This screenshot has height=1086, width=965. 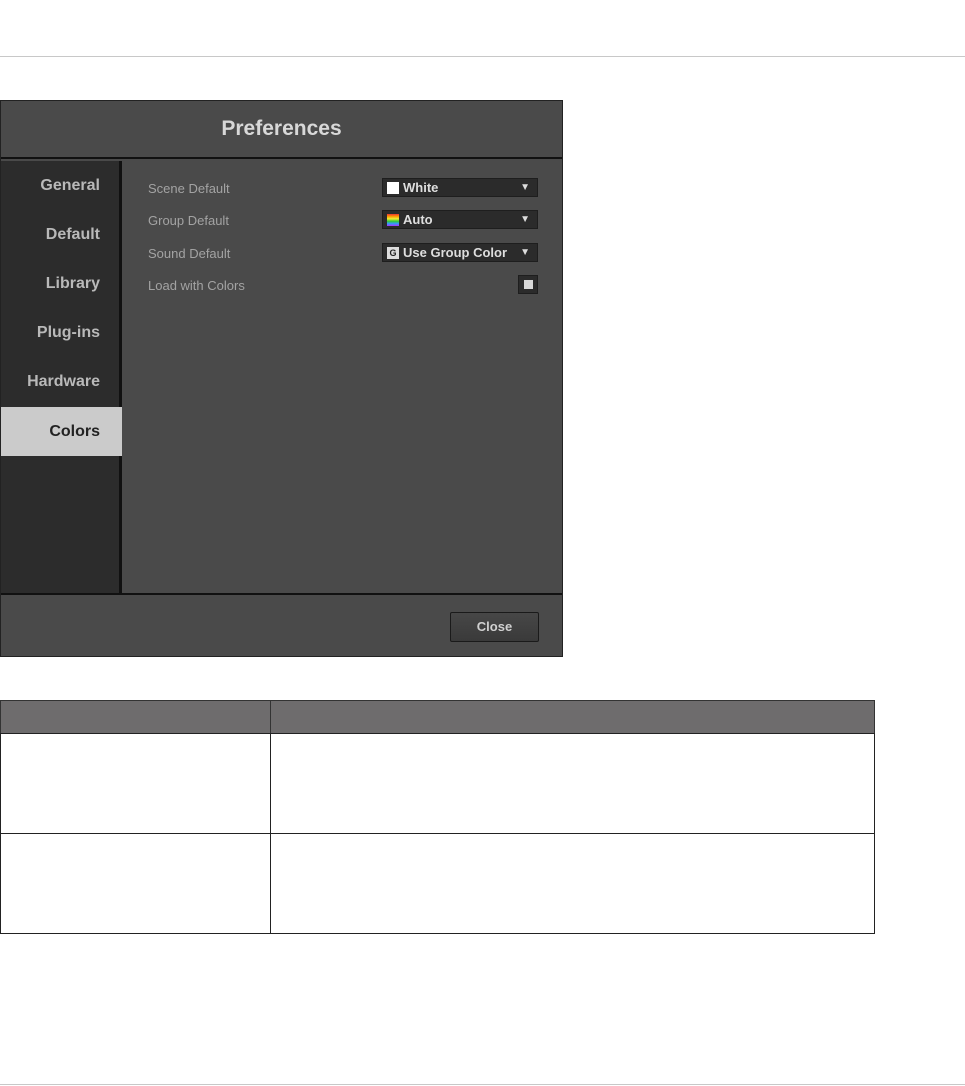 I want to click on sound-default-dropdown: G Use Group Color ▼, so click(x=460, y=252).